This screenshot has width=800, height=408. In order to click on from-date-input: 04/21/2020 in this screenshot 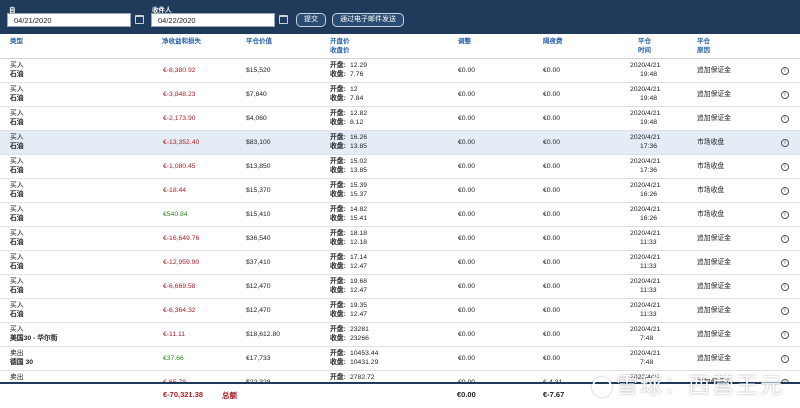, I will do `click(69, 20)`.